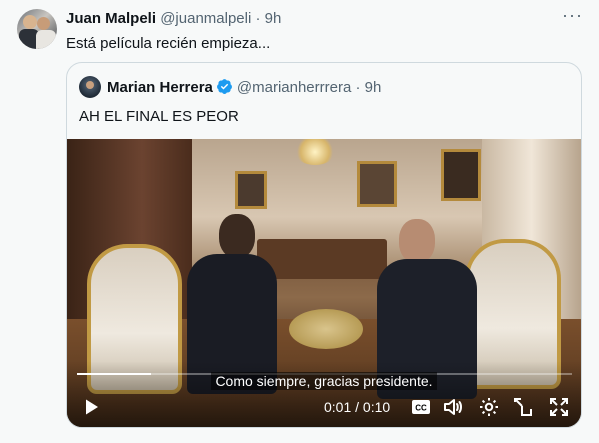 The image size is (599, 443). I want to click on play-icon, so click(91, 407).